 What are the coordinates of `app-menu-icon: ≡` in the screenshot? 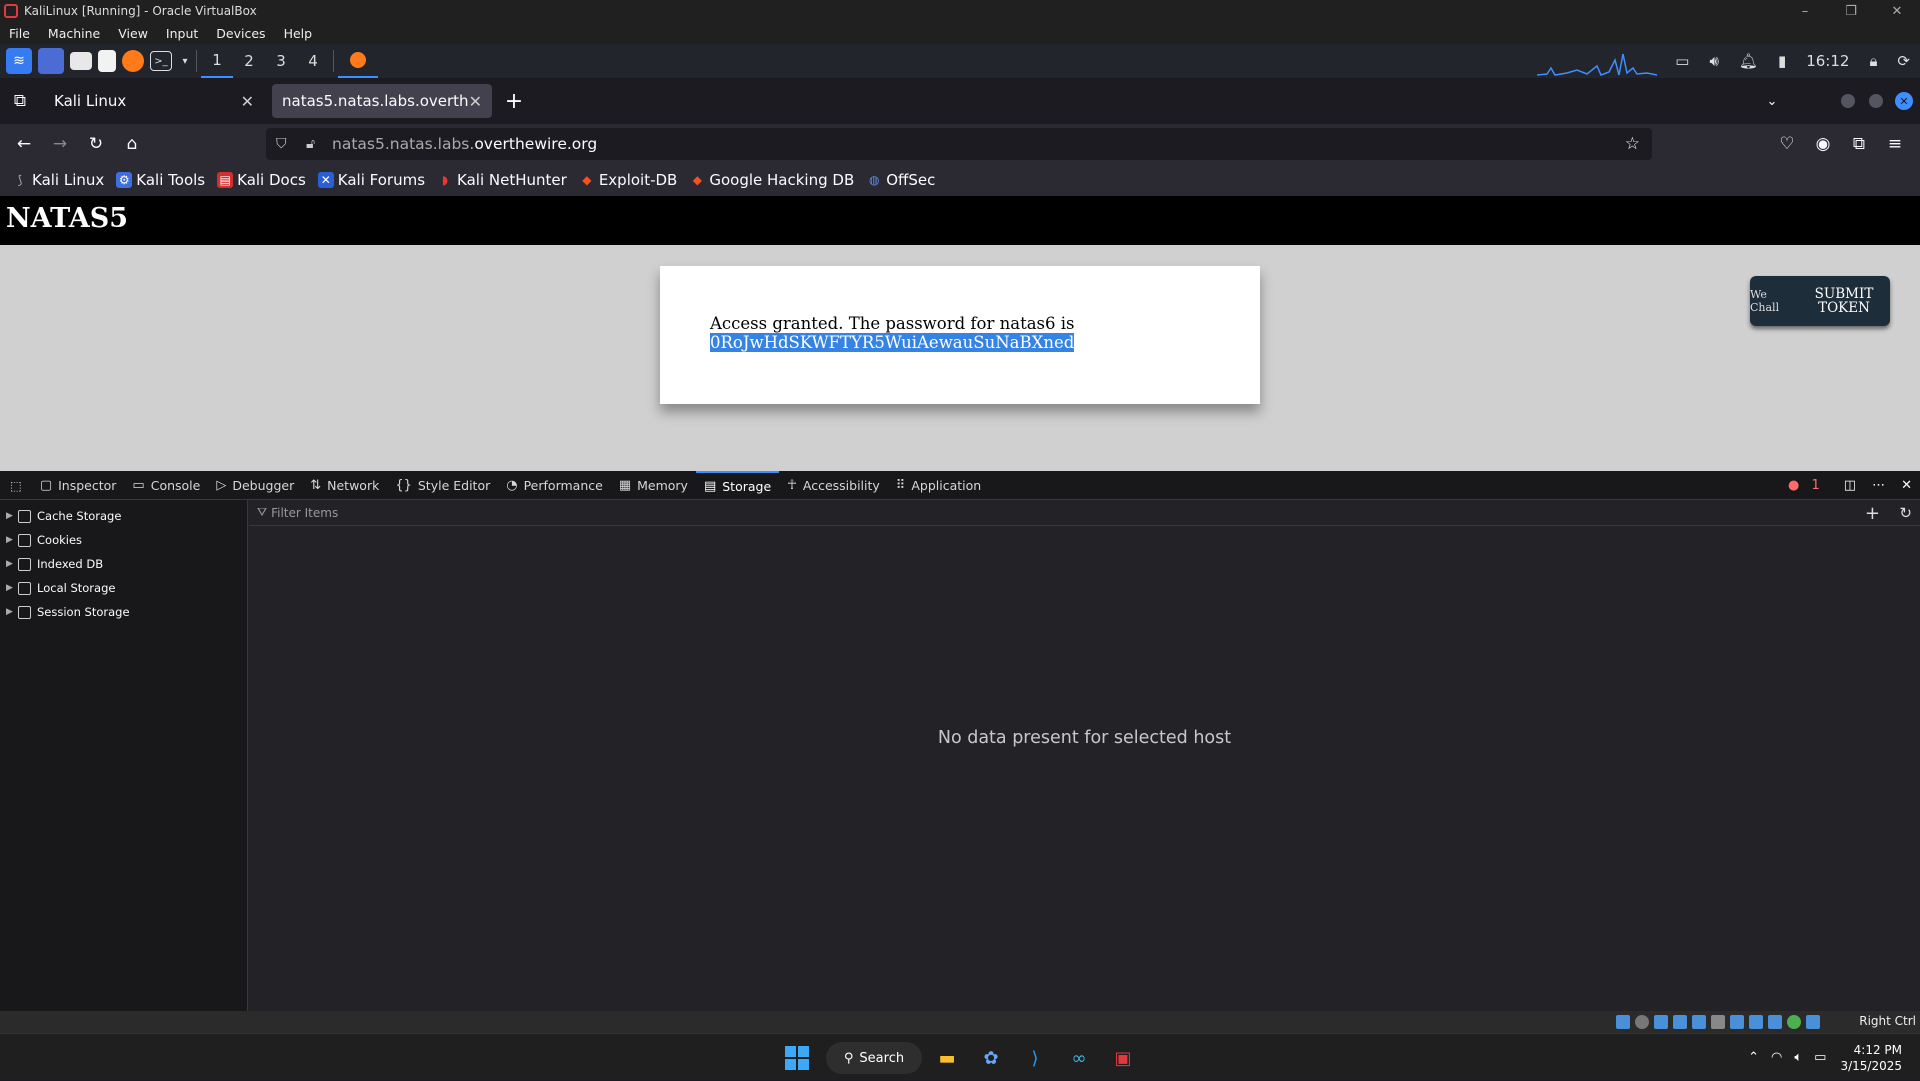 It's located at (1895, 144).